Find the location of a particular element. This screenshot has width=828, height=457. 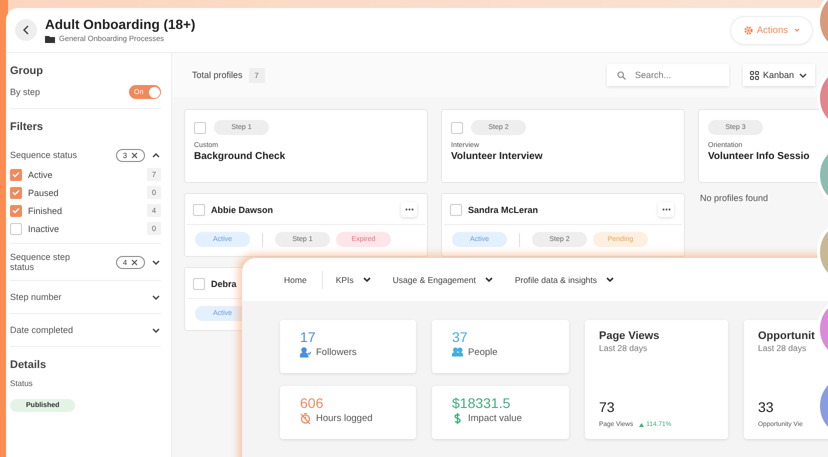

stat-label: Impact value is located at coordinates (495, 418).